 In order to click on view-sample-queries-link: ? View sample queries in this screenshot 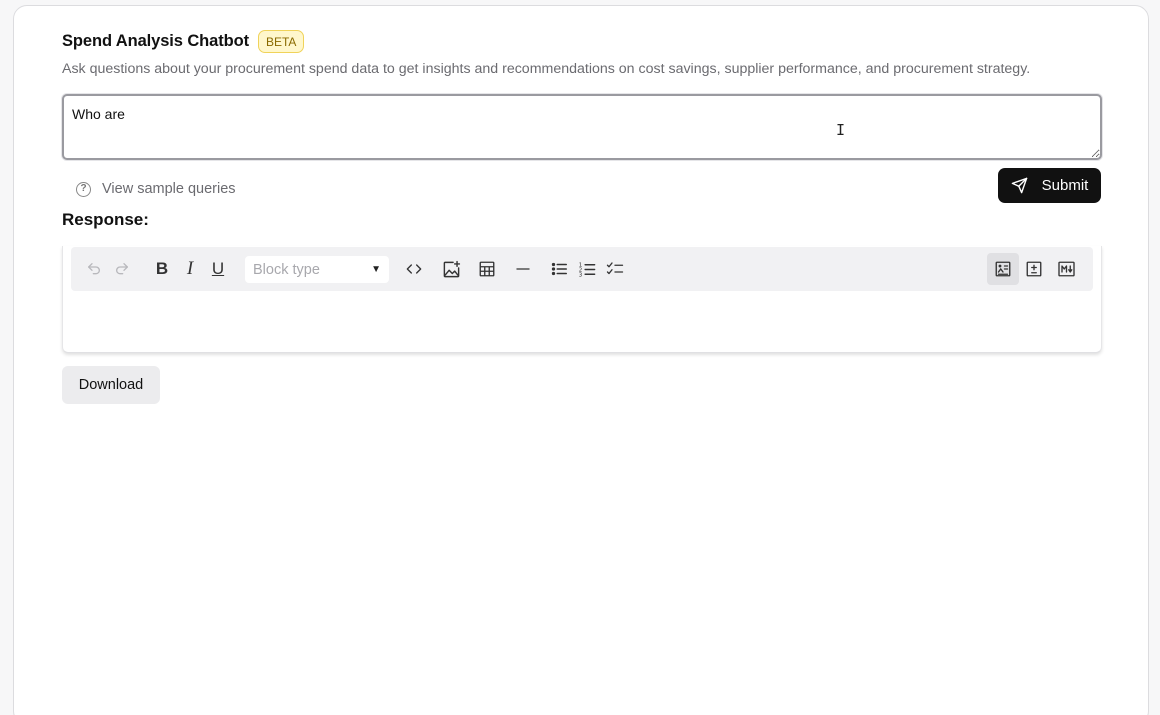, I will do `click(156, 189)`.